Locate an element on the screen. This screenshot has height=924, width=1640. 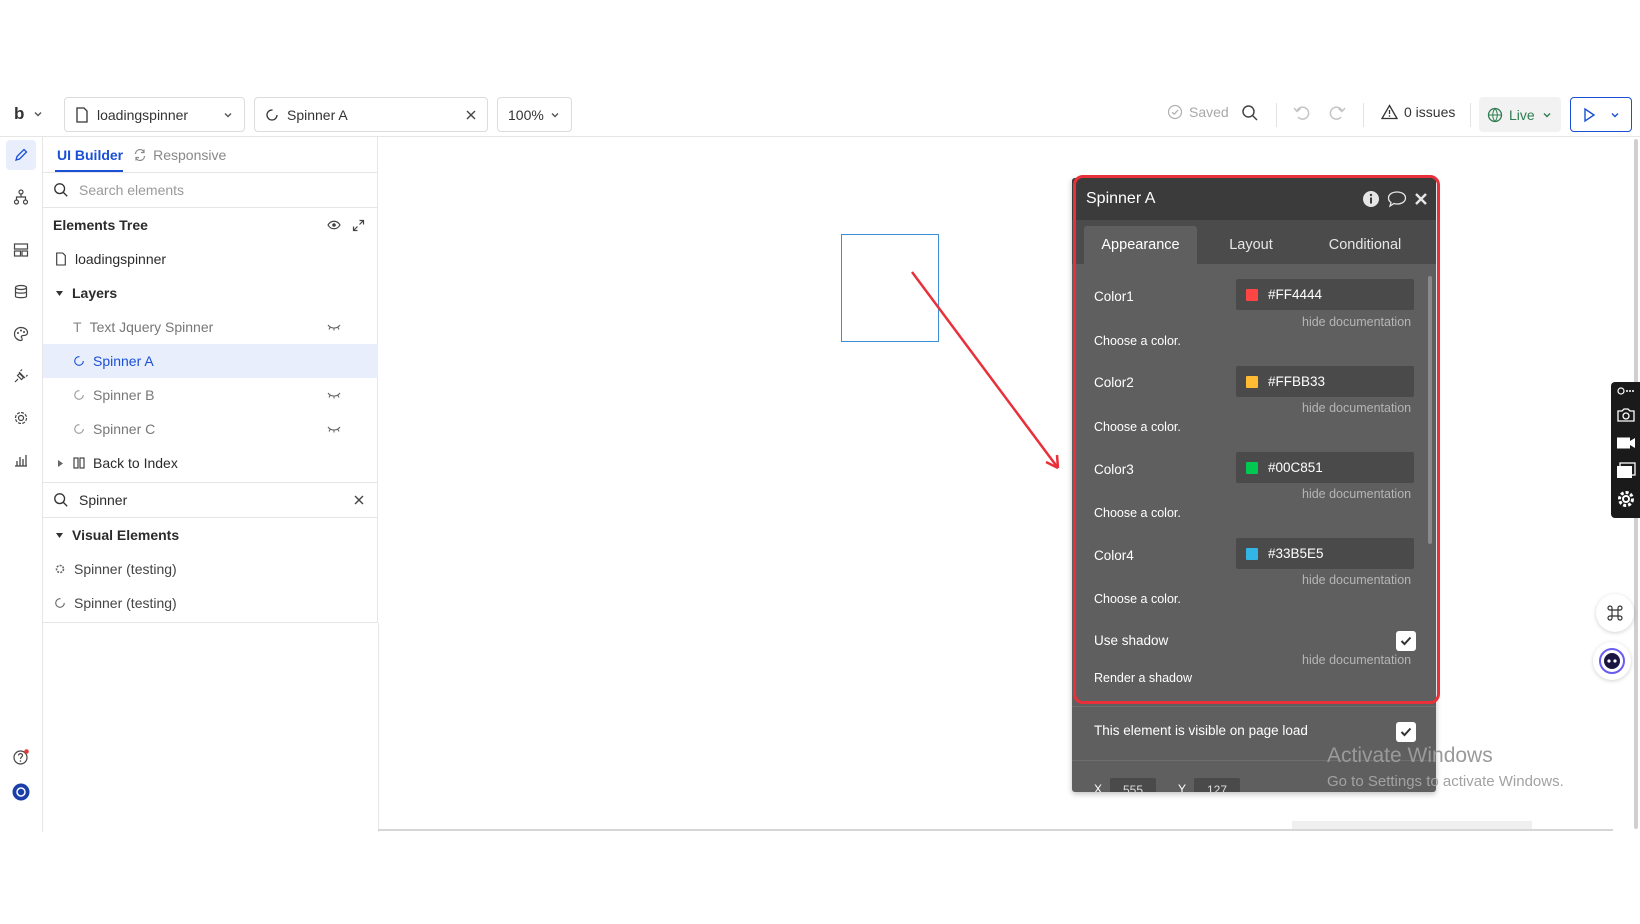
element-selector-label: Spinner A is located at coordinates (317, 114).